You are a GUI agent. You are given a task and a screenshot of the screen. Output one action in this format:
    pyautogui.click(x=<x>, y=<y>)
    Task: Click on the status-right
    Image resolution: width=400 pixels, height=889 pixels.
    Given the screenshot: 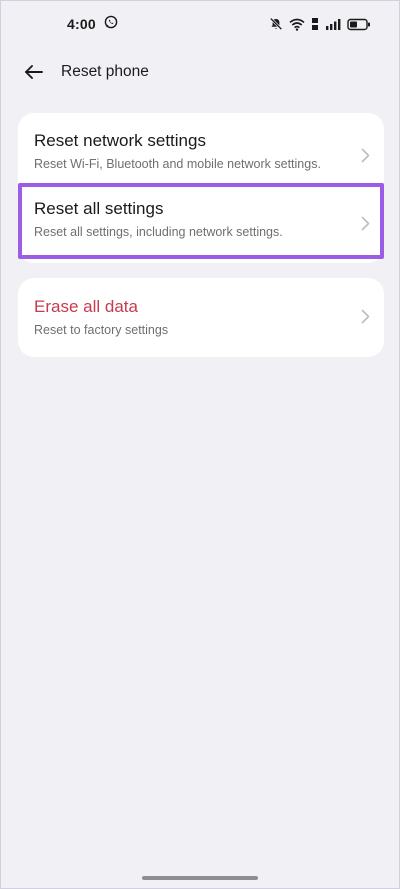 What is the action you would take?
    pyautogui.click(x=320, y=24)
    